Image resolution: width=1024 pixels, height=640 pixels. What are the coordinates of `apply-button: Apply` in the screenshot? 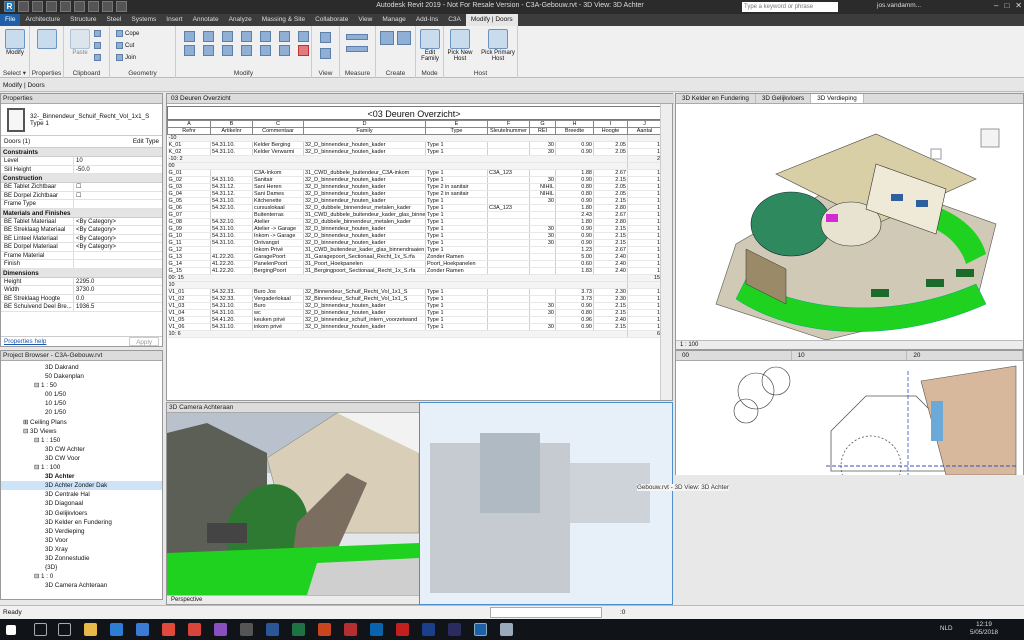 It's located at (144, 341).